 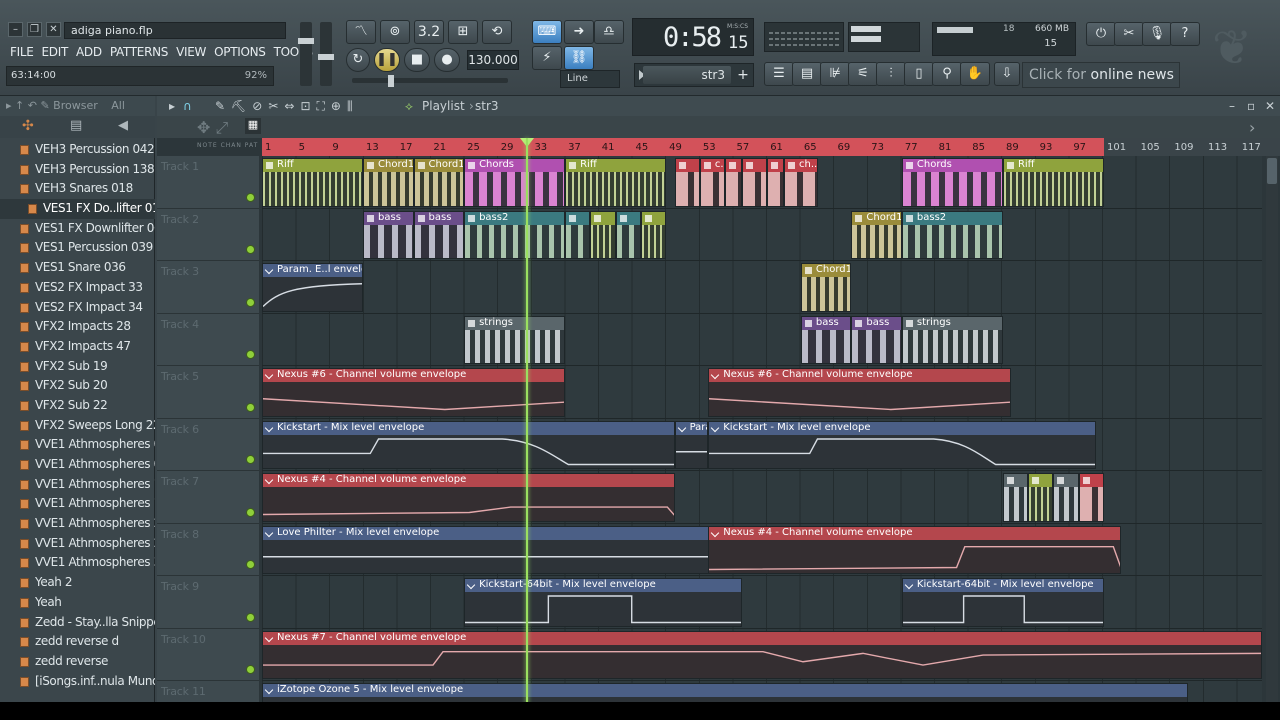 I want to click on mixer-icon: ⚟, so click(x=863, y=74).